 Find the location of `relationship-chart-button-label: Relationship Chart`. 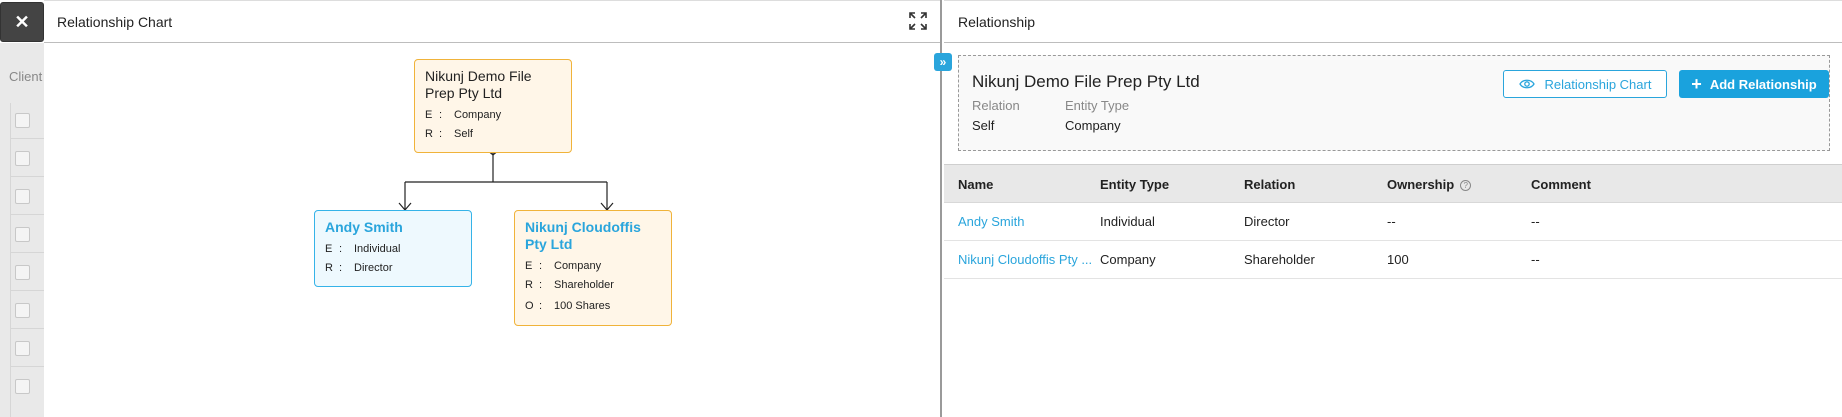

relationship-chart-button-label: Relationship Chart is located at coordinates (1598, 84).